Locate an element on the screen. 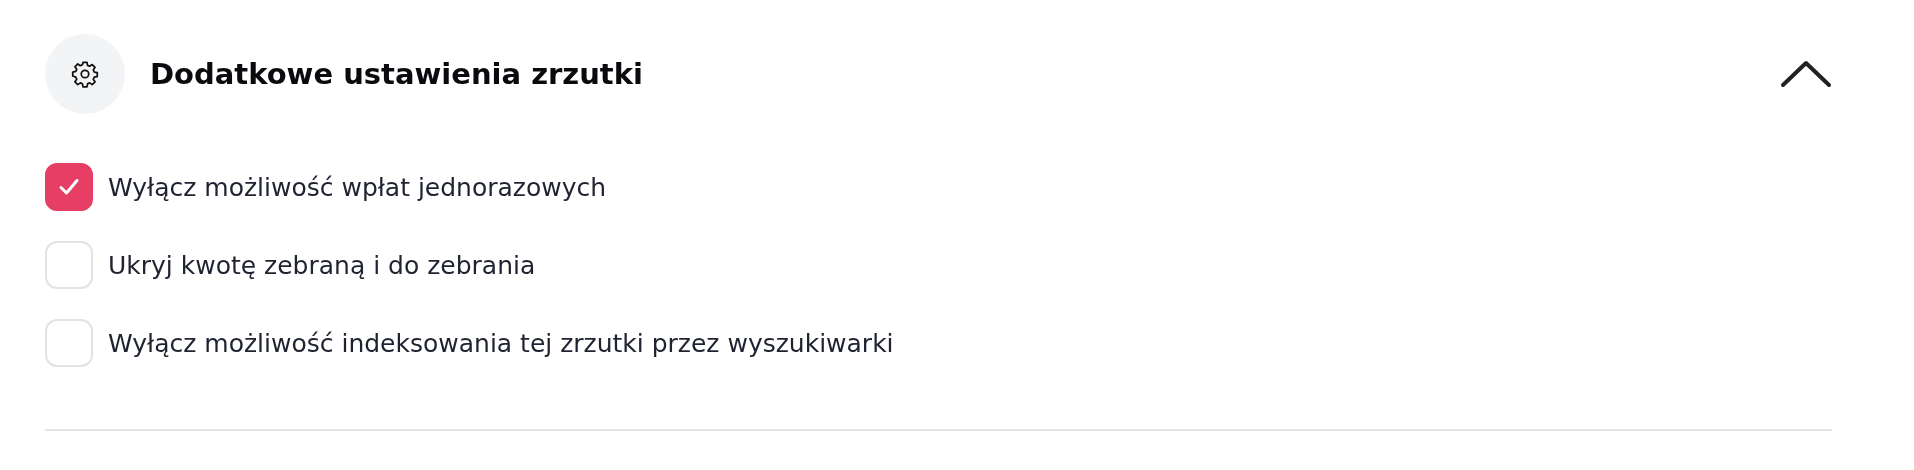 The height and width of the screenshot is (470, 1914). settings-icon is located at coordinates (85, 74).